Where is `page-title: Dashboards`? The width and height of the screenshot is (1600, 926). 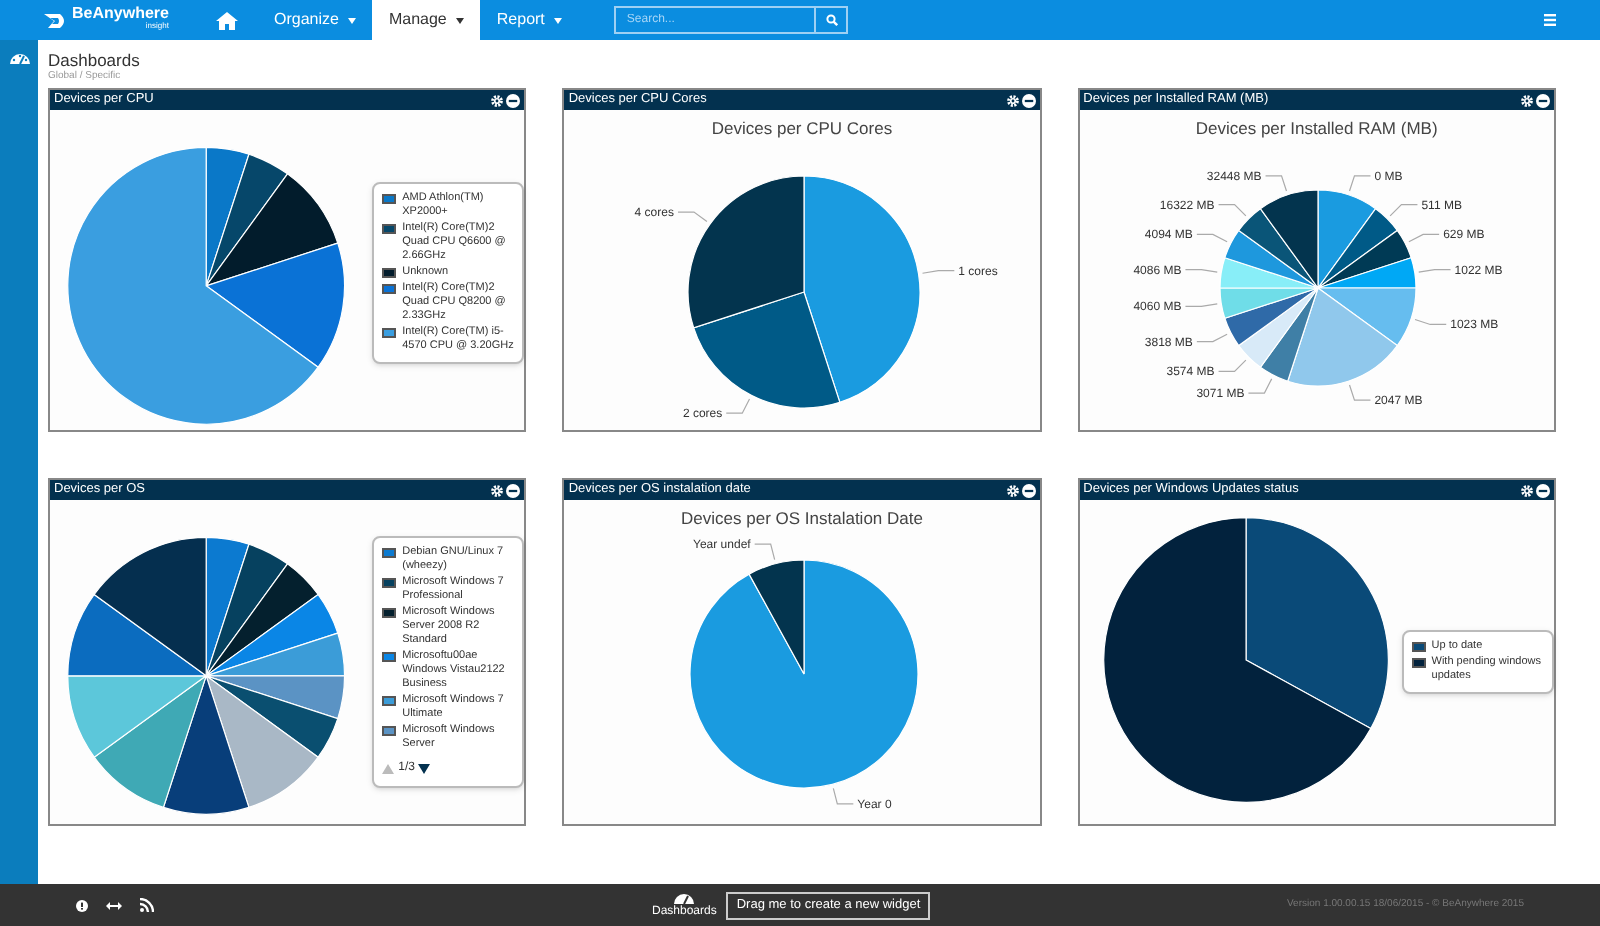 page-title: Dashboards is located at coordinates (95, 61).